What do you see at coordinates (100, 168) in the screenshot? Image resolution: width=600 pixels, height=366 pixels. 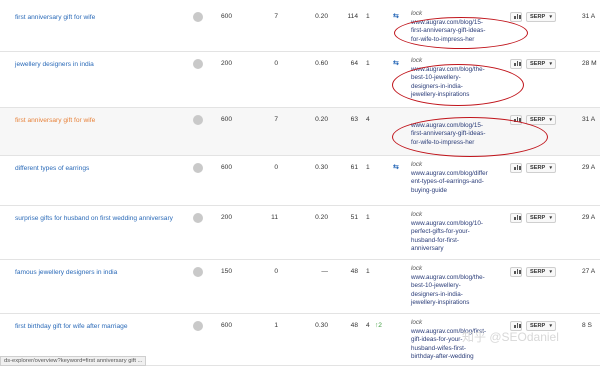 I see `keyword-link: different types of earrings` at bounding box center [100, 168].